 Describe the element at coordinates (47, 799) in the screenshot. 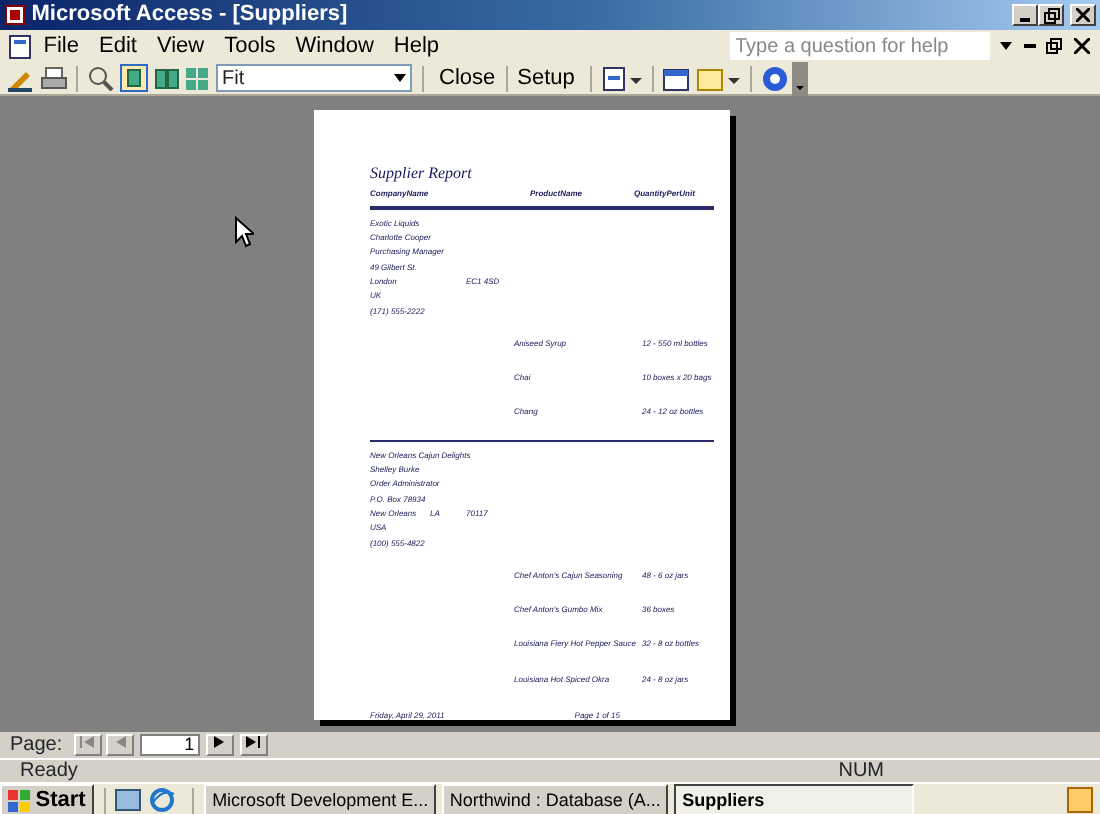

I see `start-button: Start` at that location.